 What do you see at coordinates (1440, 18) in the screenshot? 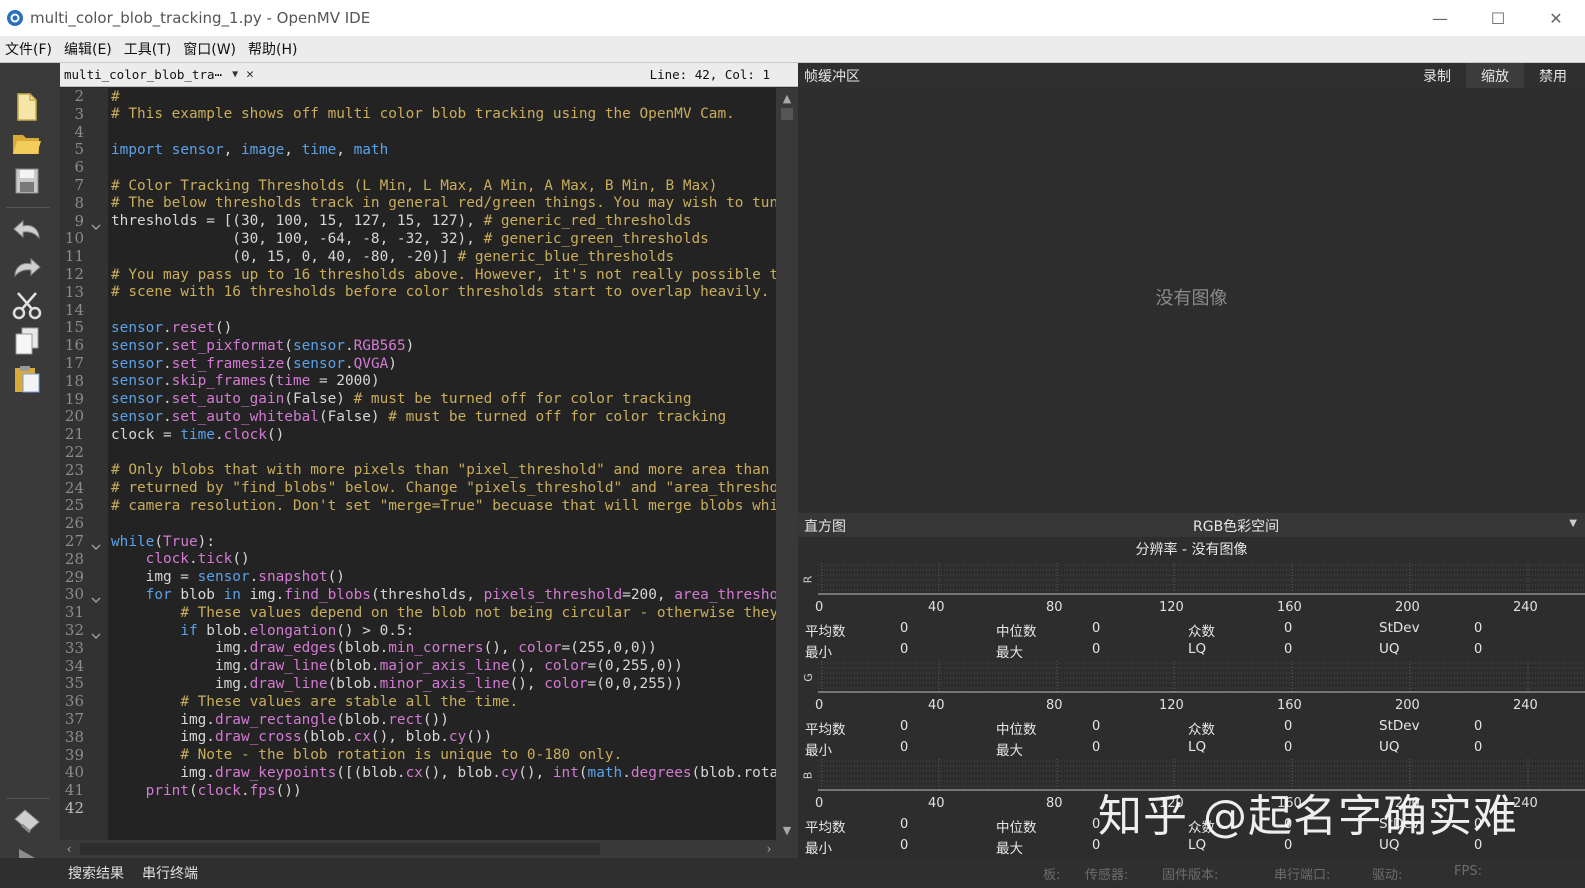
I see `minimize-button: —` at bounding box center [1440, 18].